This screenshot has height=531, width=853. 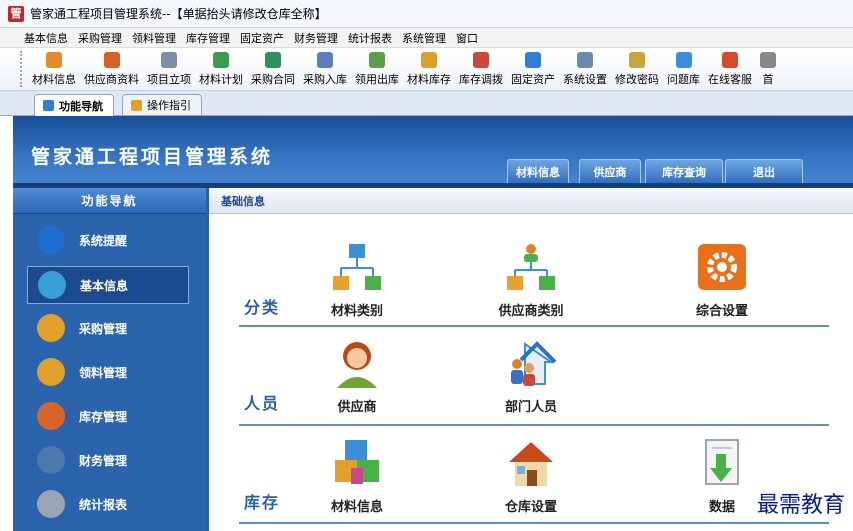 I want to click on hierarchy-icon, so click(x=357, y=267).